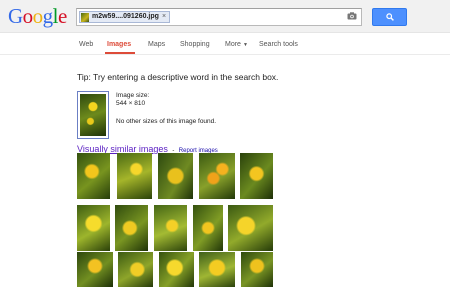  Describe the element at coordinates (164, 17) in the screenshot. I see `chip-close-icon: ×` at that location.